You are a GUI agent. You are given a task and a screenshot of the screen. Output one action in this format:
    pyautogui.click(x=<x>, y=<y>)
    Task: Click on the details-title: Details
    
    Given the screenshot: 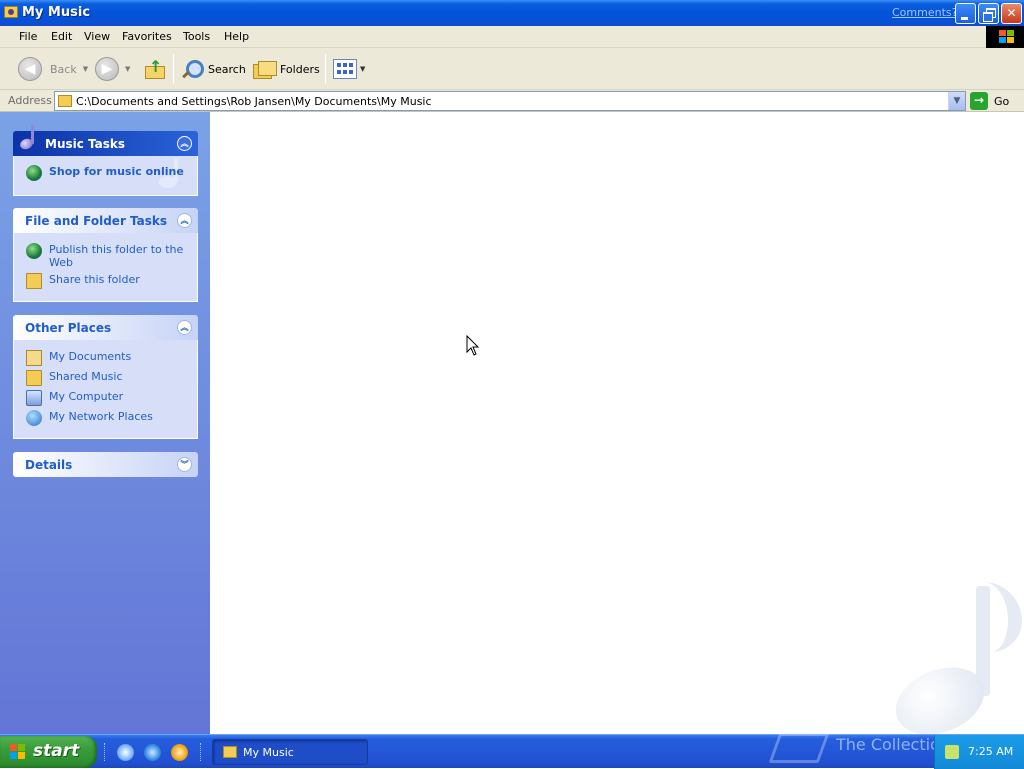 What is the action you would take?
    pyautogui.click(x=49, y=465)
    